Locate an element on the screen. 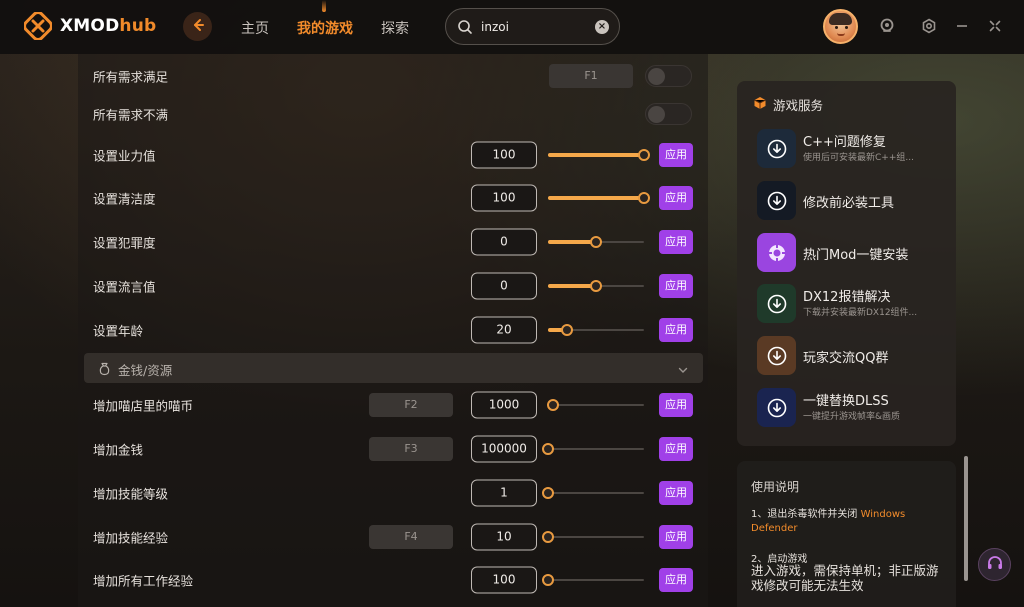 The height and width of the screenshot is (607, 1024). close-icon is located at coordinates (995, 26).